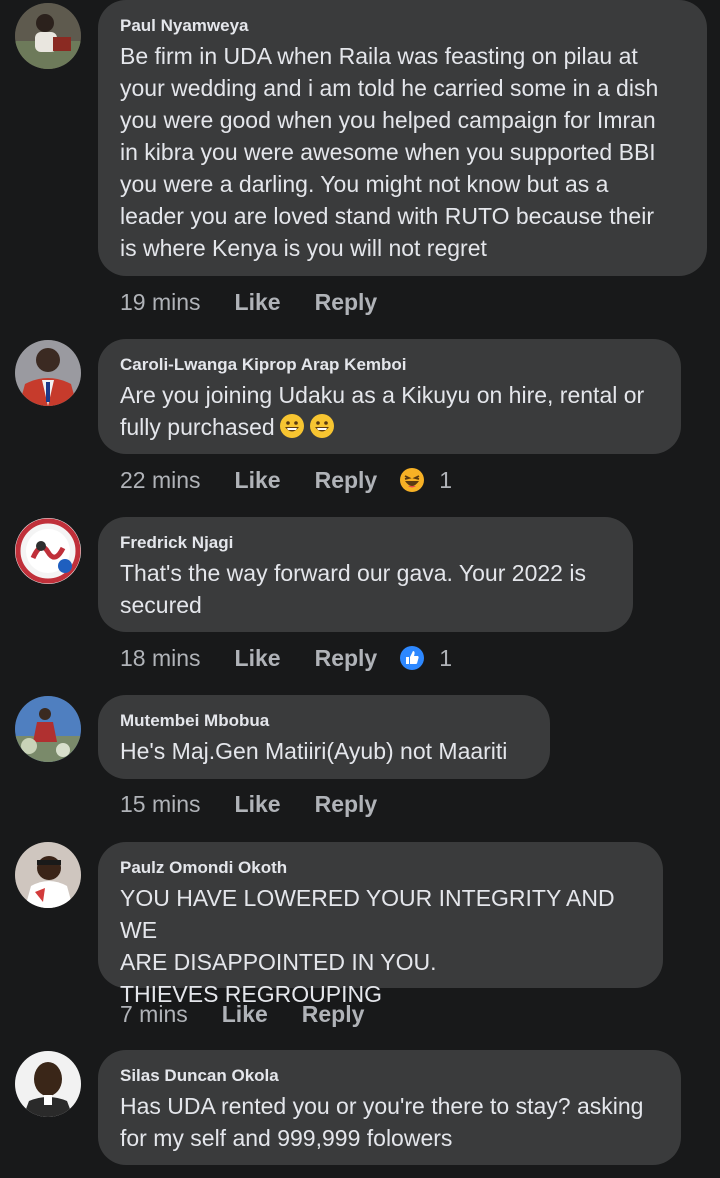 This screenshot has height=1178, width=720. What do you see at coordinates (389, 365) in the screenshot?
I see `comment-author: Caroli-Lwanga Kiprop Arap Kemboi` at bounding box center [389, 365].